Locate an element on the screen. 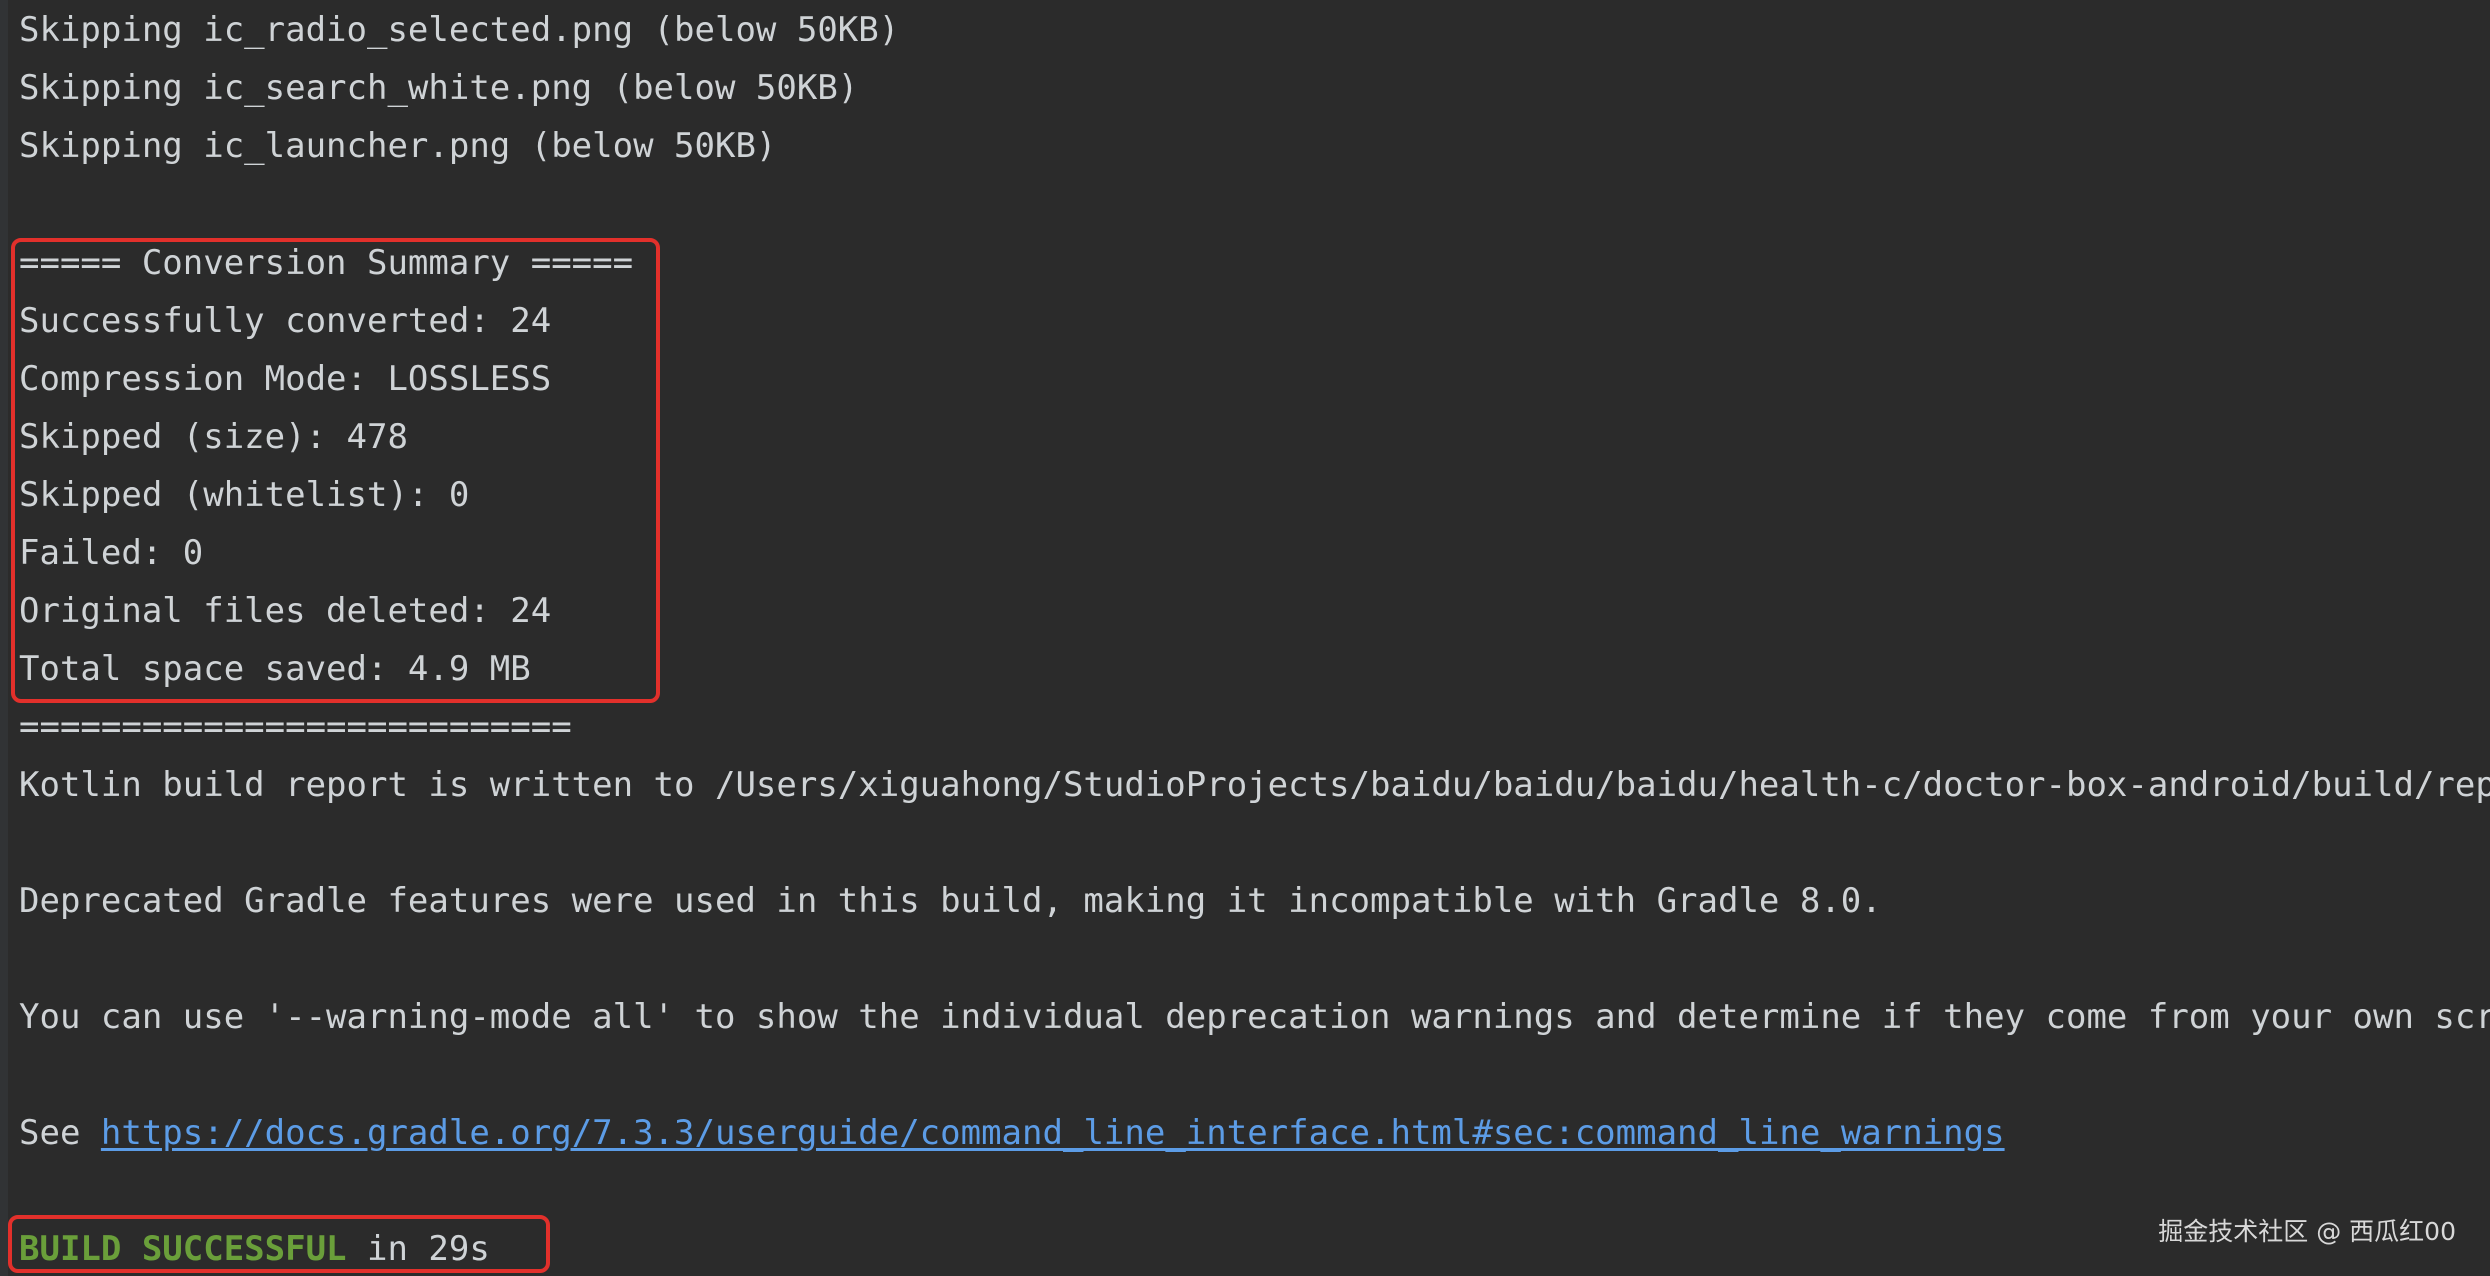 This screenshot has width=2490, height=1276. build-result-highlight-box is located at coordinates (279, 1244).